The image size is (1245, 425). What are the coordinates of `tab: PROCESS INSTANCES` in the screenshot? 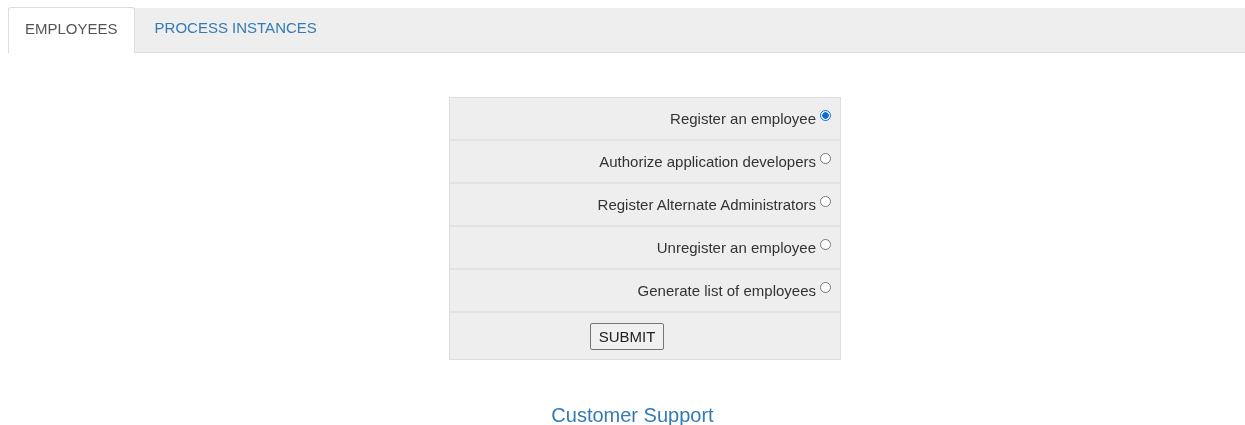 It's located at (235, 29).